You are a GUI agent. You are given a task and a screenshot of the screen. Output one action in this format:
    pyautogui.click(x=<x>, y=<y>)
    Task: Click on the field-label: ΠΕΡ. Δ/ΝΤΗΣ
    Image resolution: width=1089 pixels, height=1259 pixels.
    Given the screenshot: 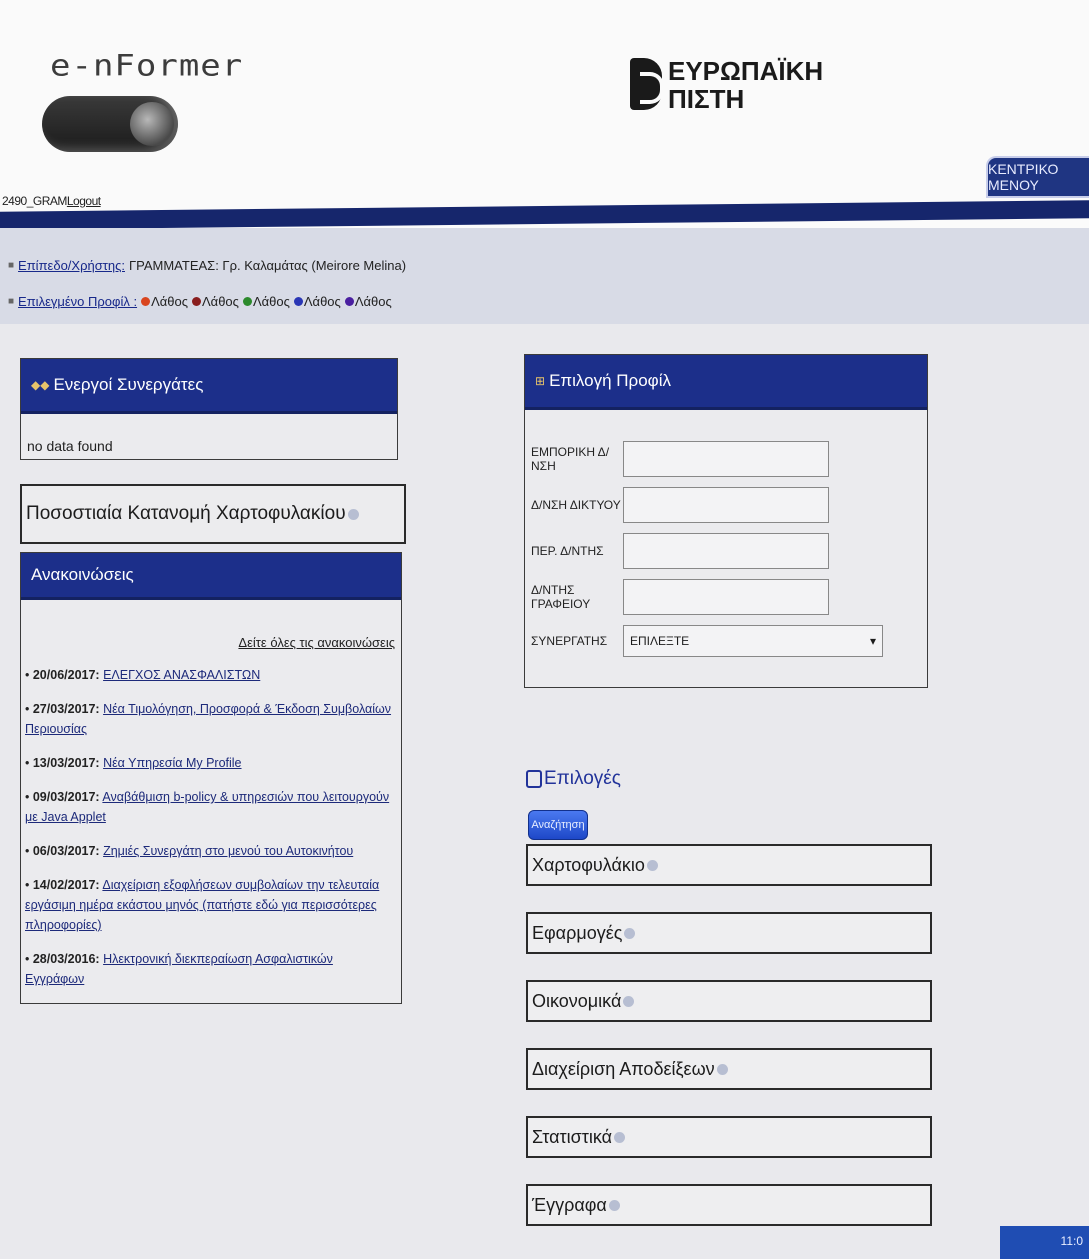 What is the action you would take?
    pyautogui.click(x=567, y=551)
    